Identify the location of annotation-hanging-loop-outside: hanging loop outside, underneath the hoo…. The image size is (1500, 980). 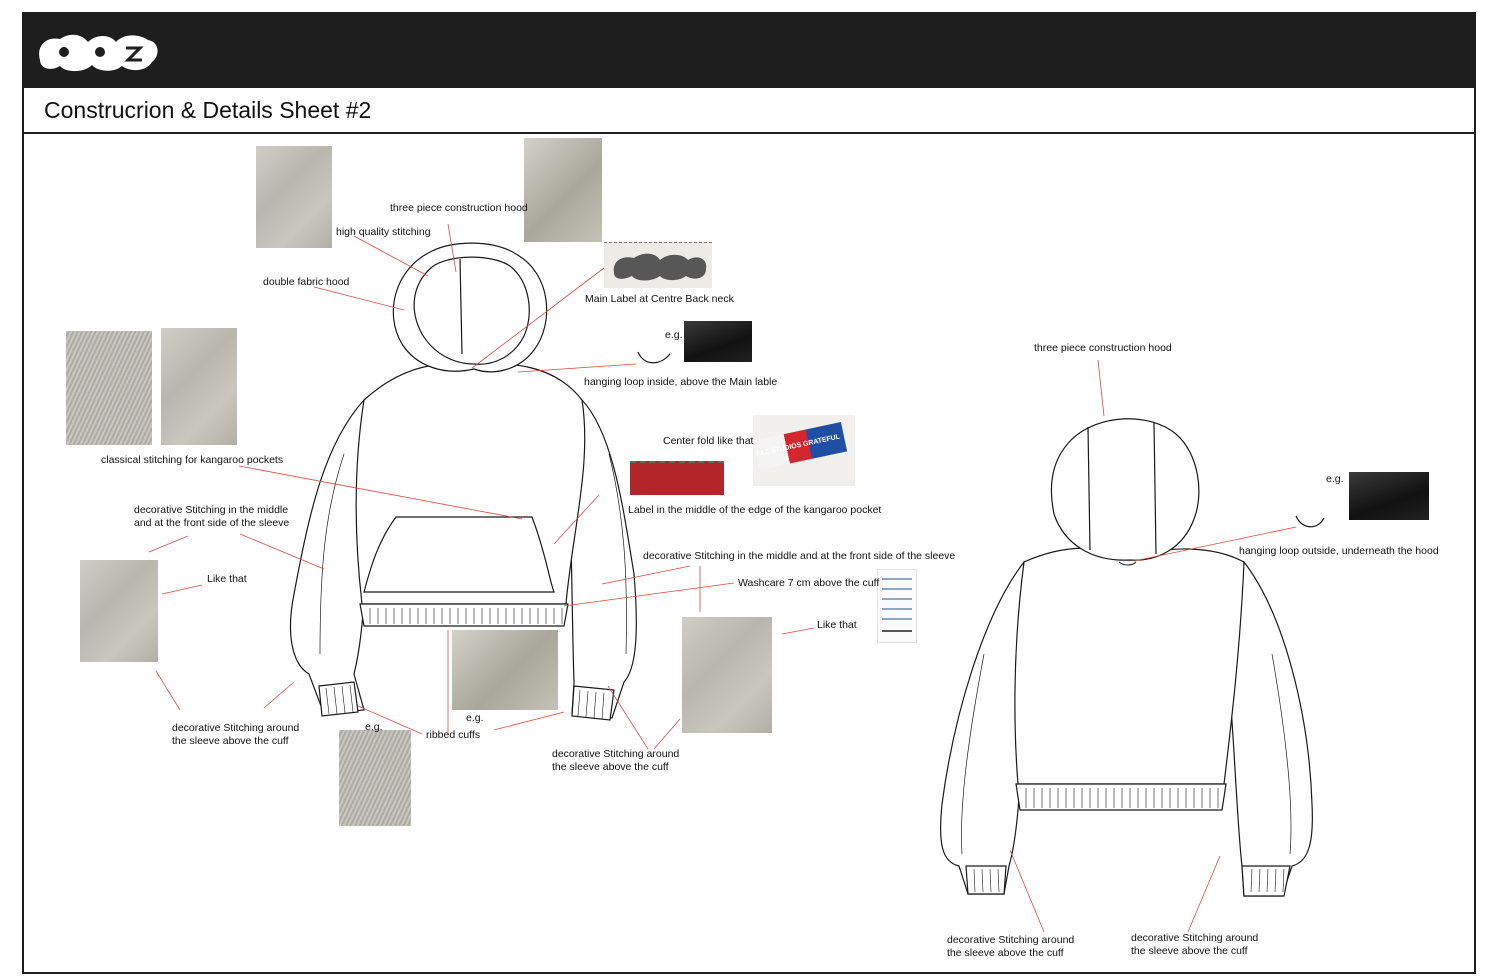
(1339, 551).